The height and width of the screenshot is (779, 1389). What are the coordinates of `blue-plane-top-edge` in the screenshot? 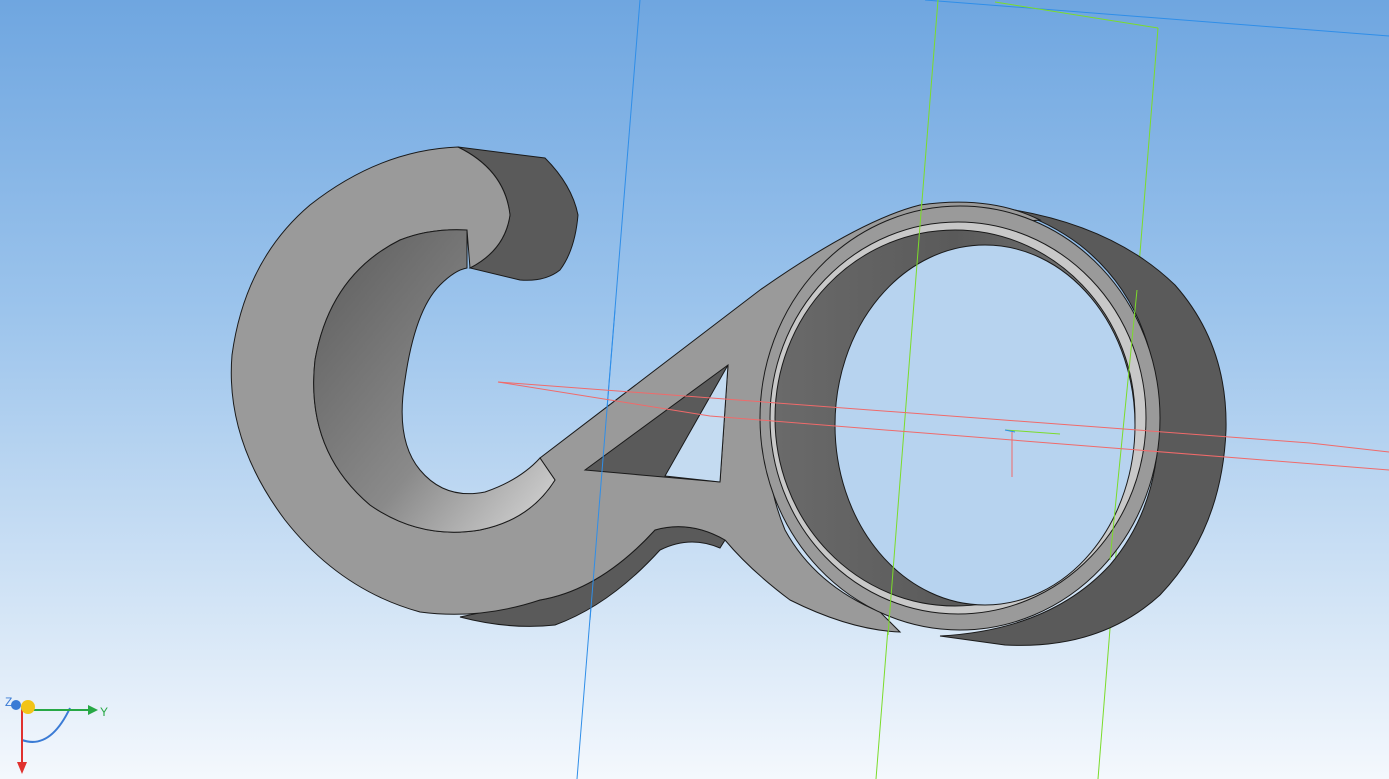 It's located at (1156, 18).